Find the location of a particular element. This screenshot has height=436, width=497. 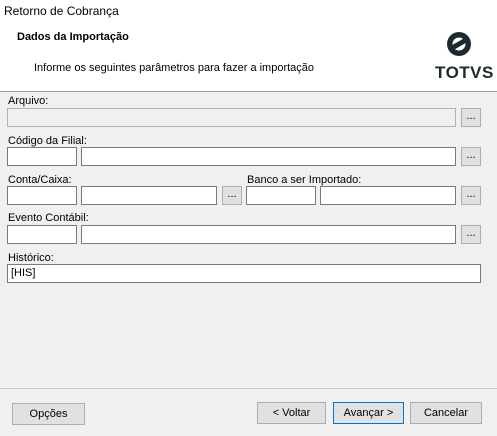

historico-label: Histórico: is located at coordinates (31, 258).